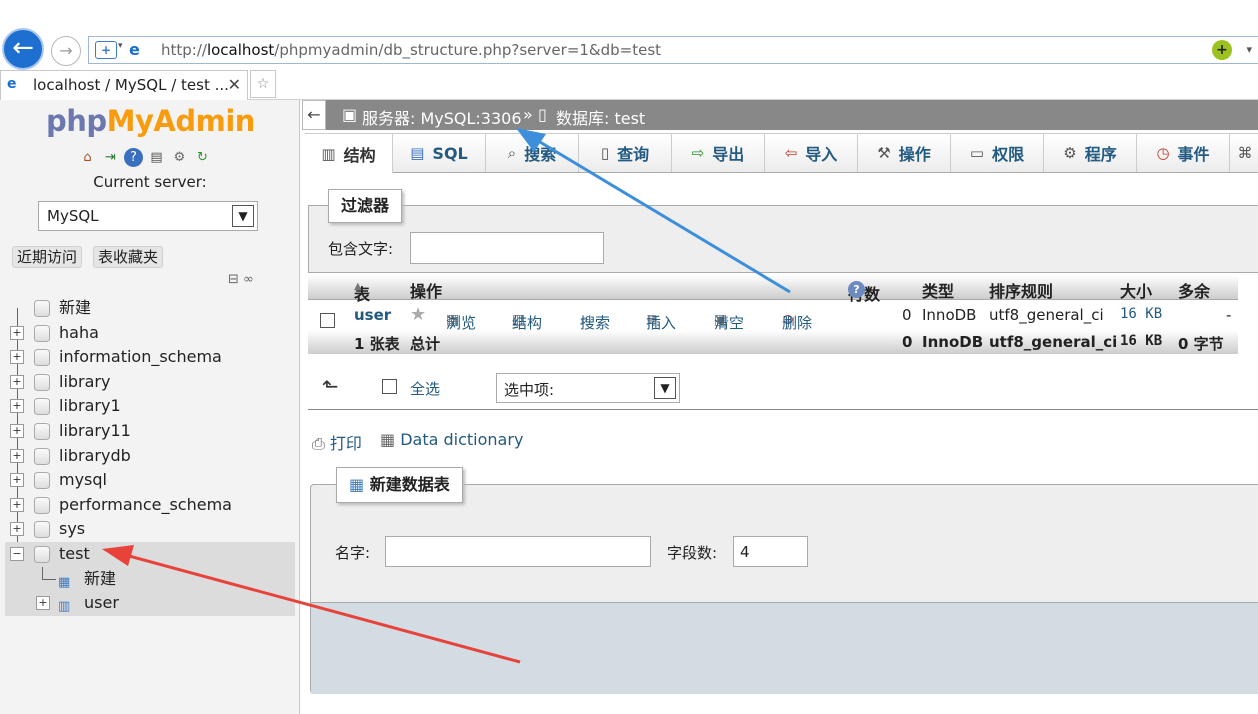  I want to click on new-tab-icon: ☆, so click(263, 84).